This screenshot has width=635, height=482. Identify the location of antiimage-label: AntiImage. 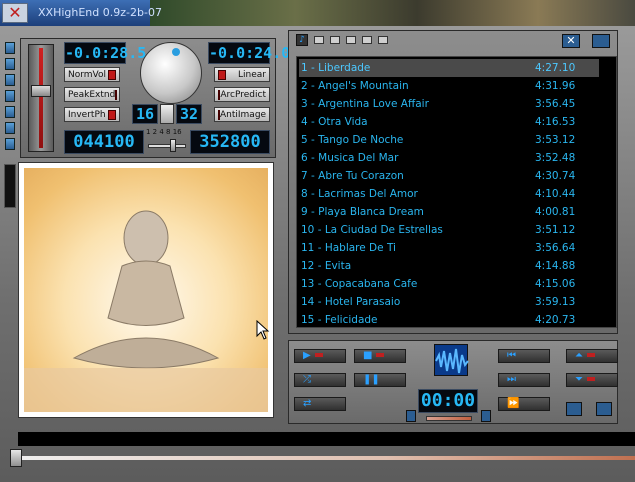
(243, 114).